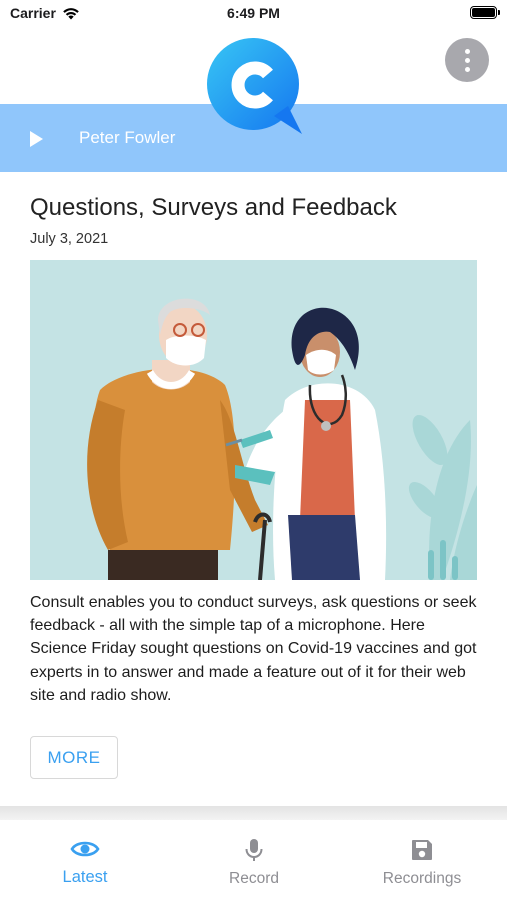  I want to click on now-playing-name: Peter Fowler, so click(127, 137).